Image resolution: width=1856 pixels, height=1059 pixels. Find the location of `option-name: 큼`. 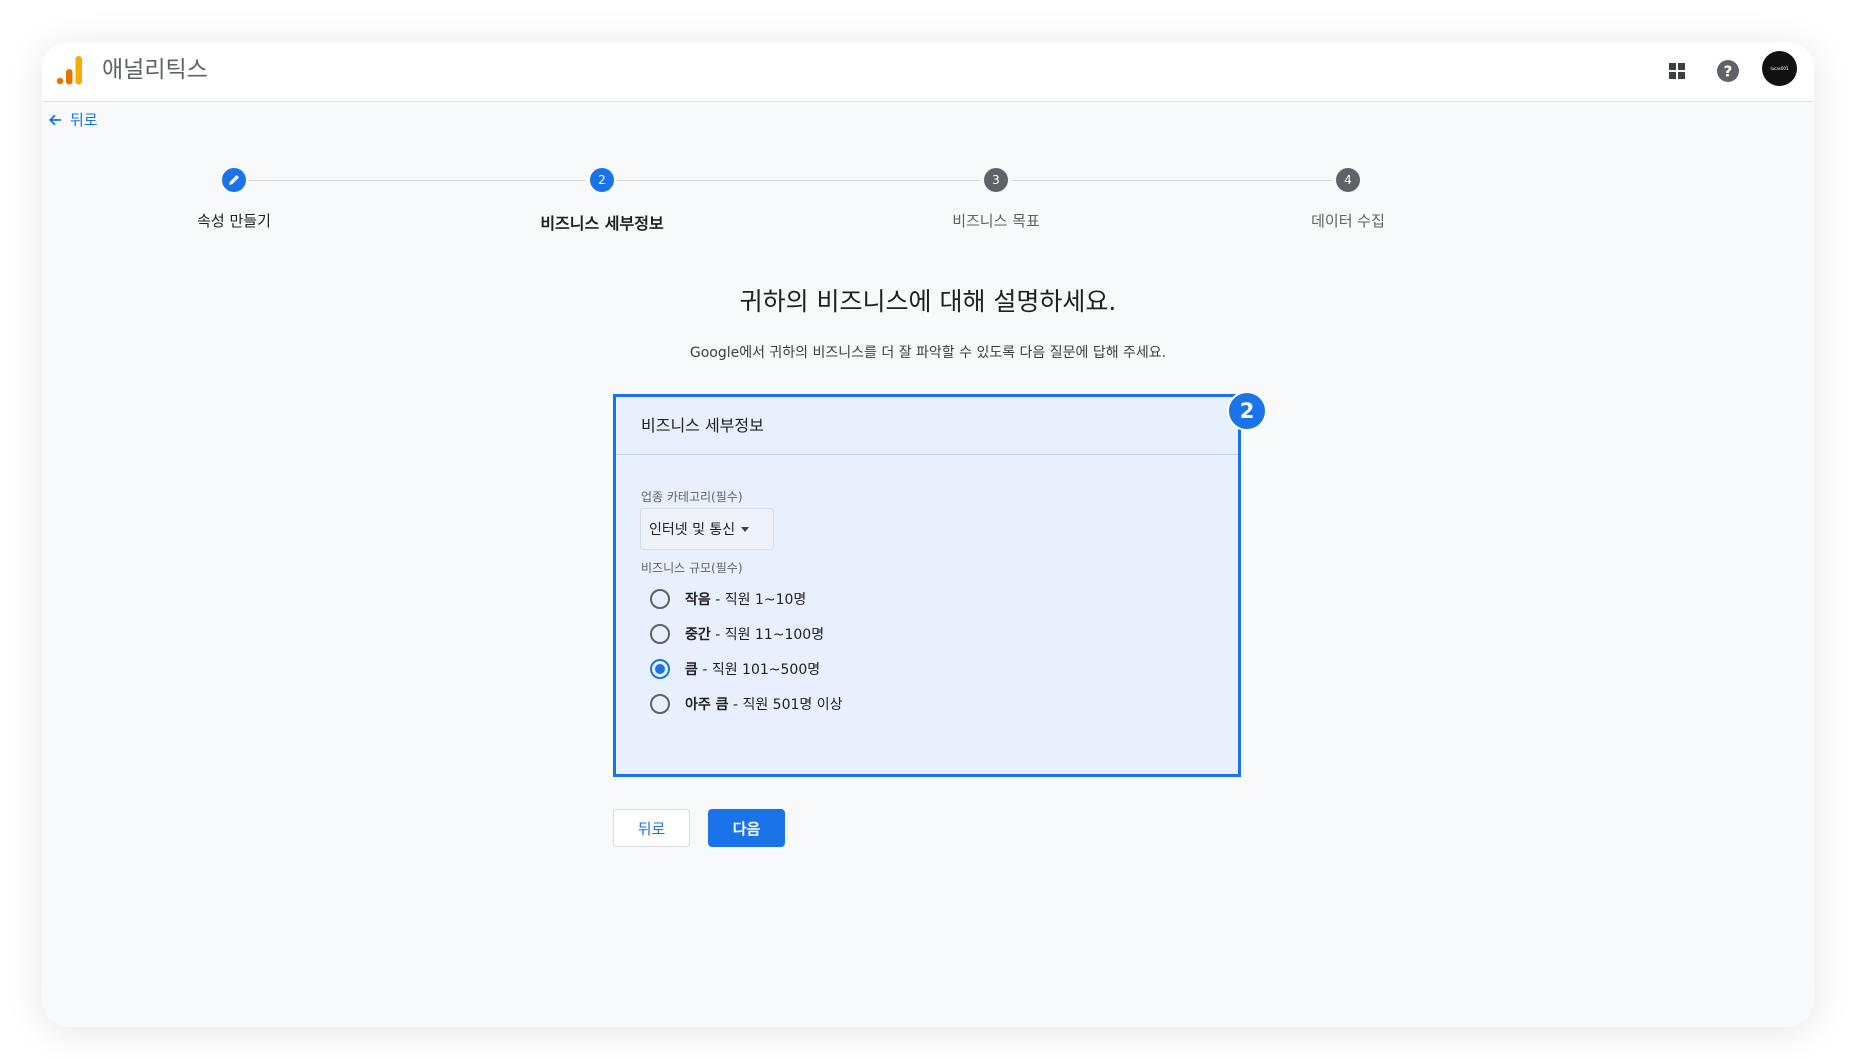

option-name: 큼 is located at coordinates (691, 670).